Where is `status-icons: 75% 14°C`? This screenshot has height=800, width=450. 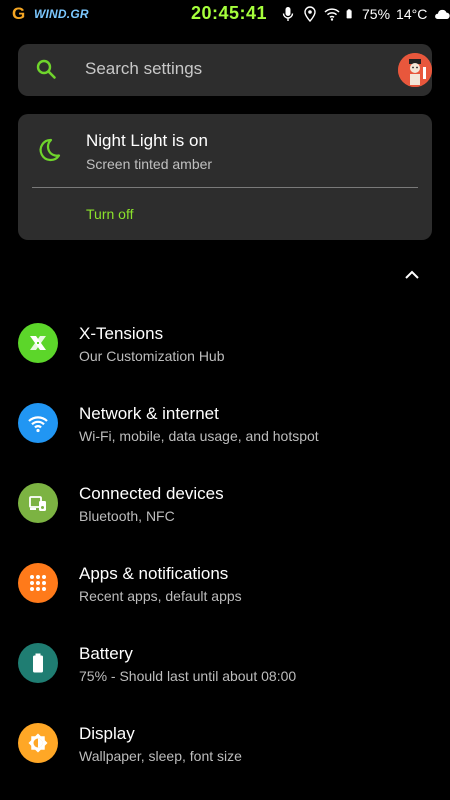
status-icons: 75% 14°C is located at coordinates (365, 14).